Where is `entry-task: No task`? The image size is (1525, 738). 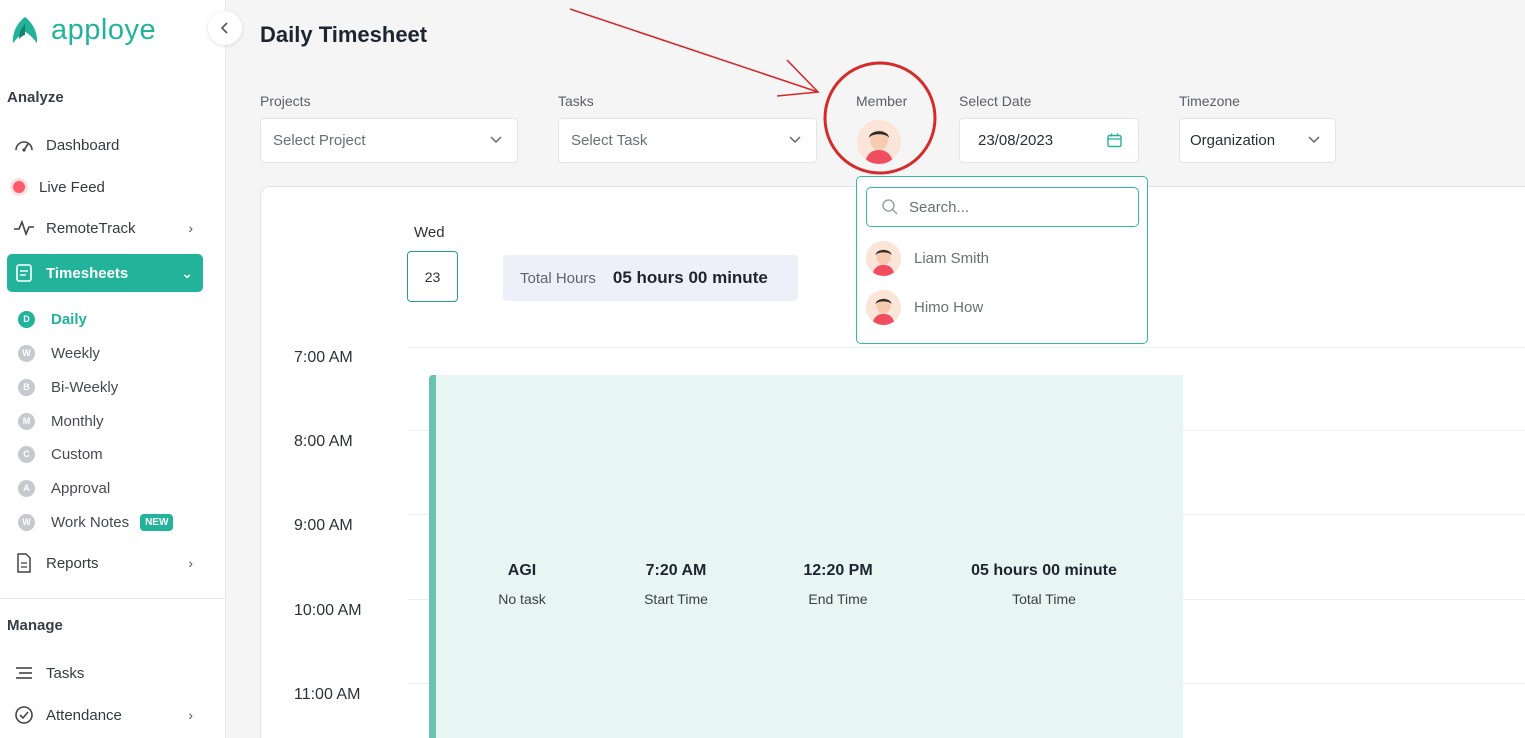 entry-task: No task is located at coordinates (522, 599).